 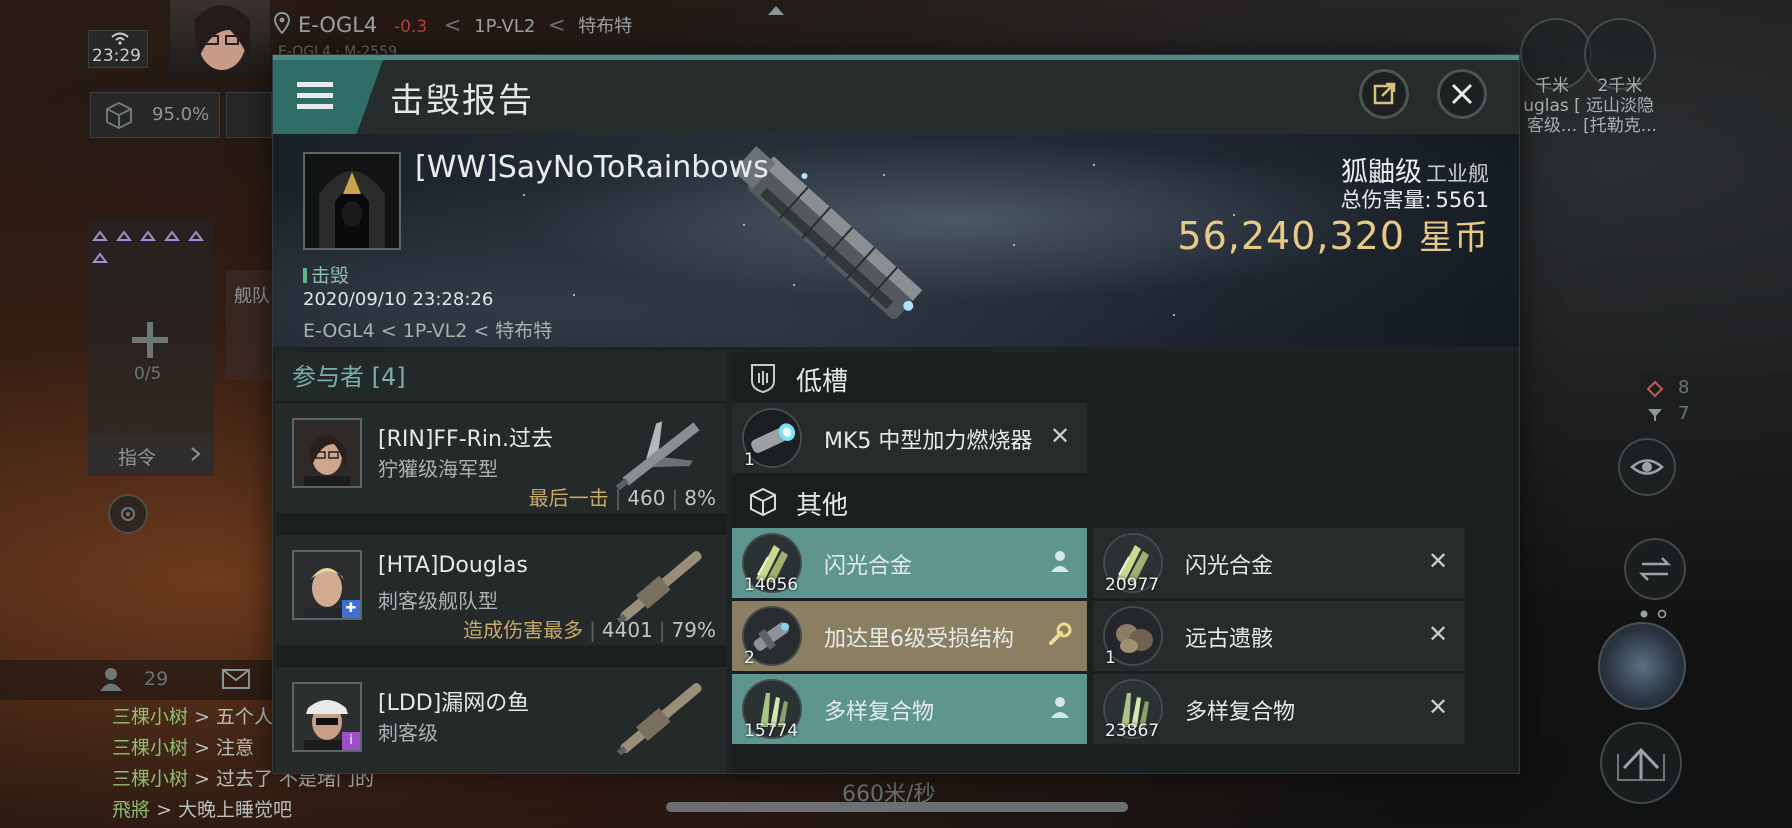 What do you see at coordinates (249, 115) in the screenshot?
I see `module-slot` at bounding box center [249, 115].